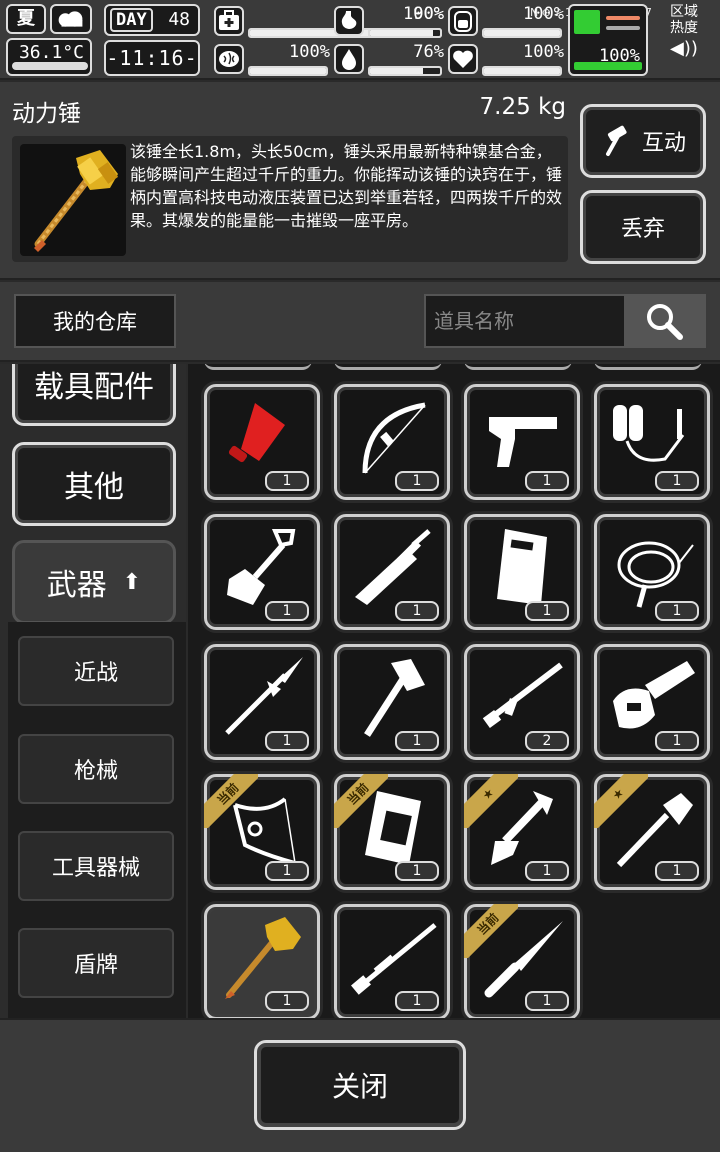 The height and width of the screenshot is (1152, 720). I want to click on medkit-icon, so click(229, 21).